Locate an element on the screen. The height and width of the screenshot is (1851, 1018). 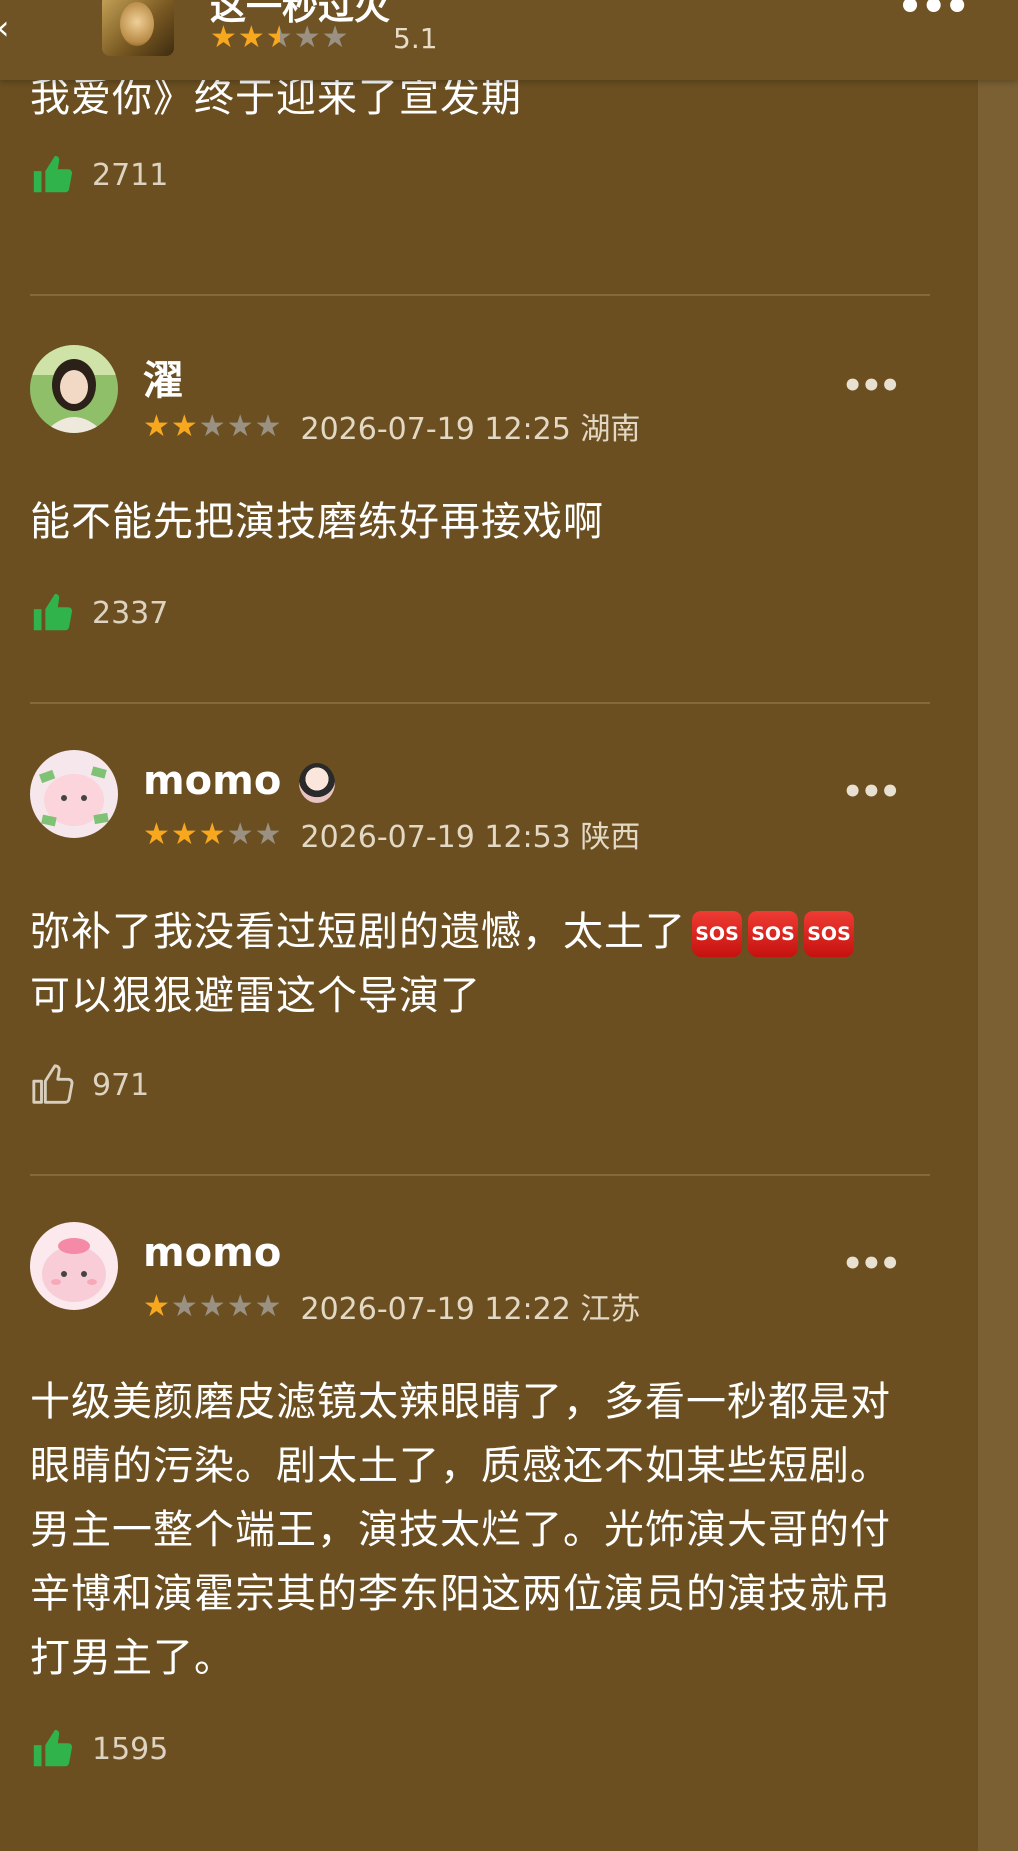
comment-date-location: 2026-07-19 12:25 湖南 is located at coordinates (470, 429).